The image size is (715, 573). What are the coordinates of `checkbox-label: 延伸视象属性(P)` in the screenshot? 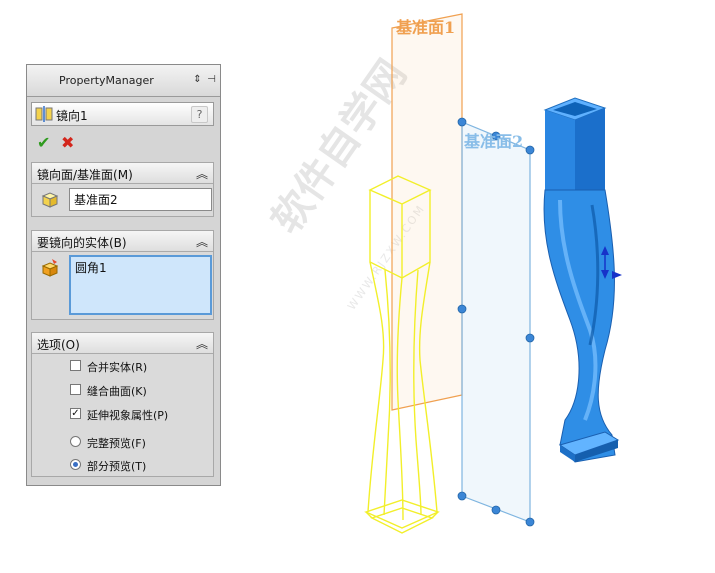 It's located at (128, 415).